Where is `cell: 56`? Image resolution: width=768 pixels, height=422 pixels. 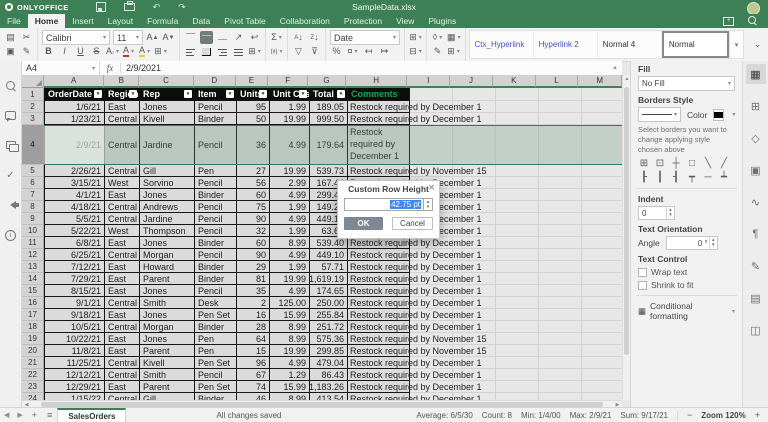
cell: 56 is located at coordinates (253, 183).